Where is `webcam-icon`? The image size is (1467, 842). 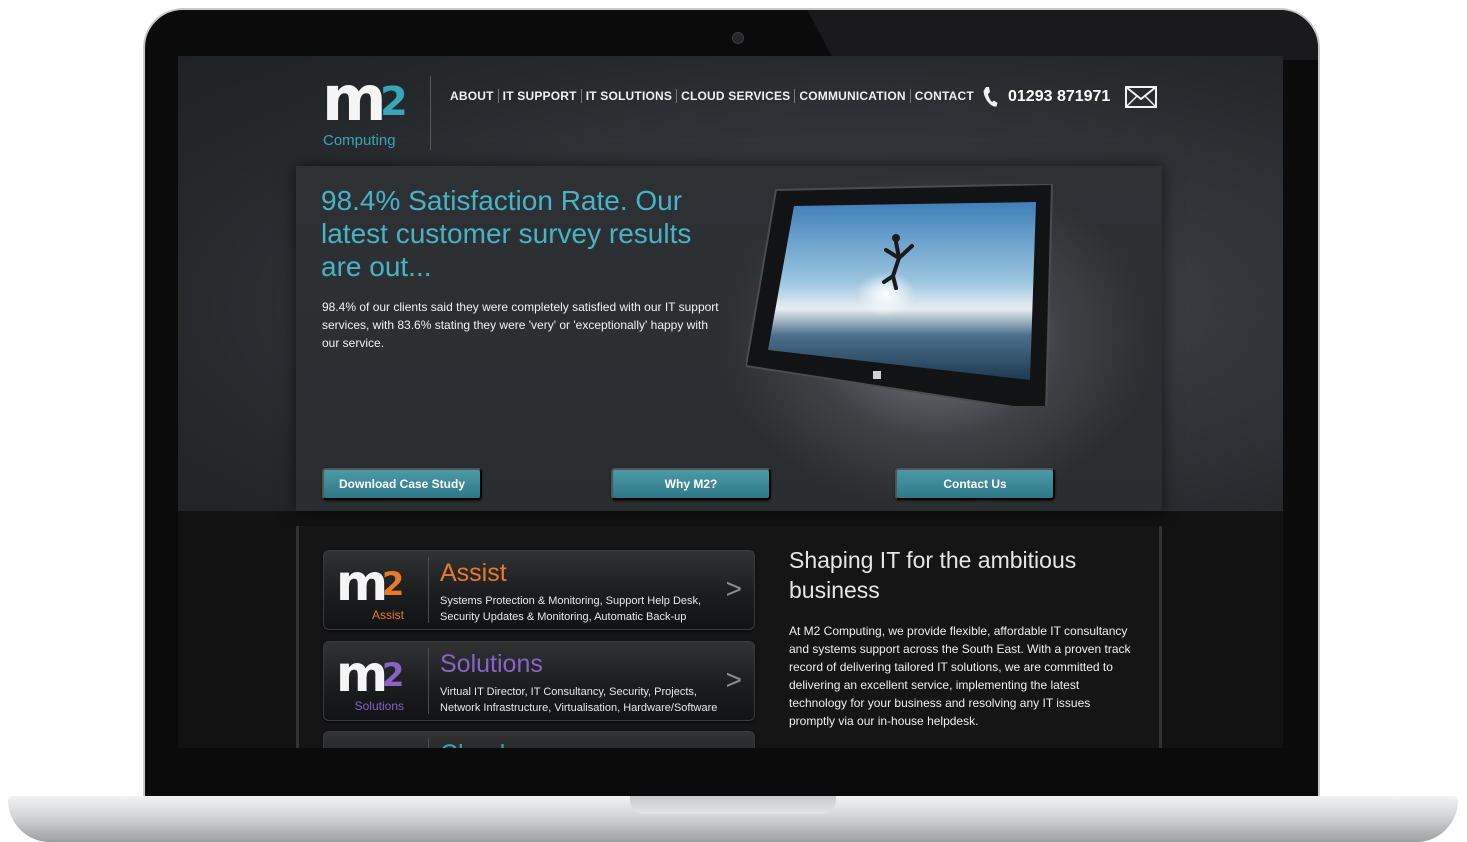 webcam-icon is located at coordinates (738, 38).